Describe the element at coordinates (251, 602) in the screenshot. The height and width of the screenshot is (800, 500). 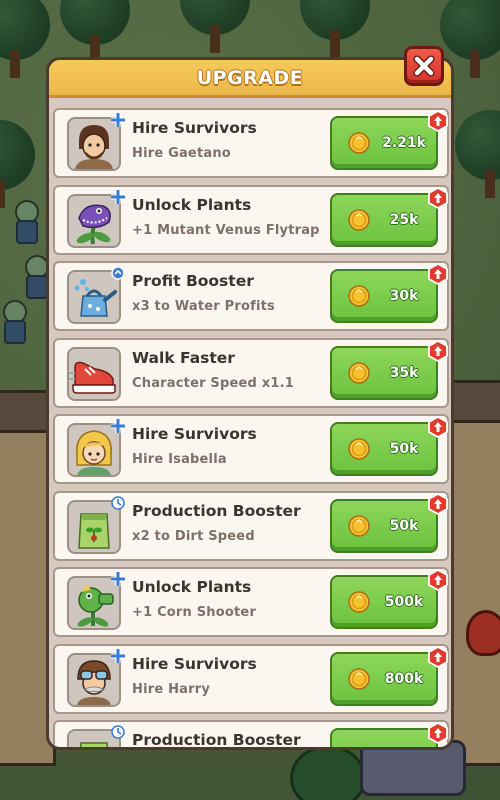
I see `upgrade-row: Unlock Plants +1 Corn Shooter 500k` at that location.